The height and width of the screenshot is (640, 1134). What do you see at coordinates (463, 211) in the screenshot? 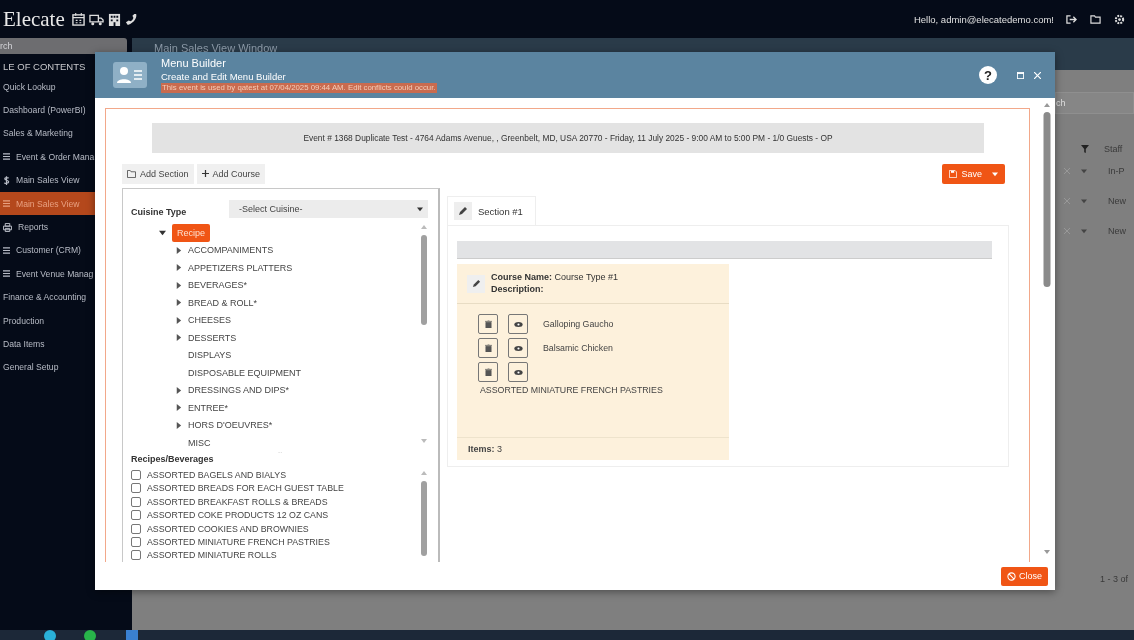
I see `pencil-icon` at bounding box center [463, 211].